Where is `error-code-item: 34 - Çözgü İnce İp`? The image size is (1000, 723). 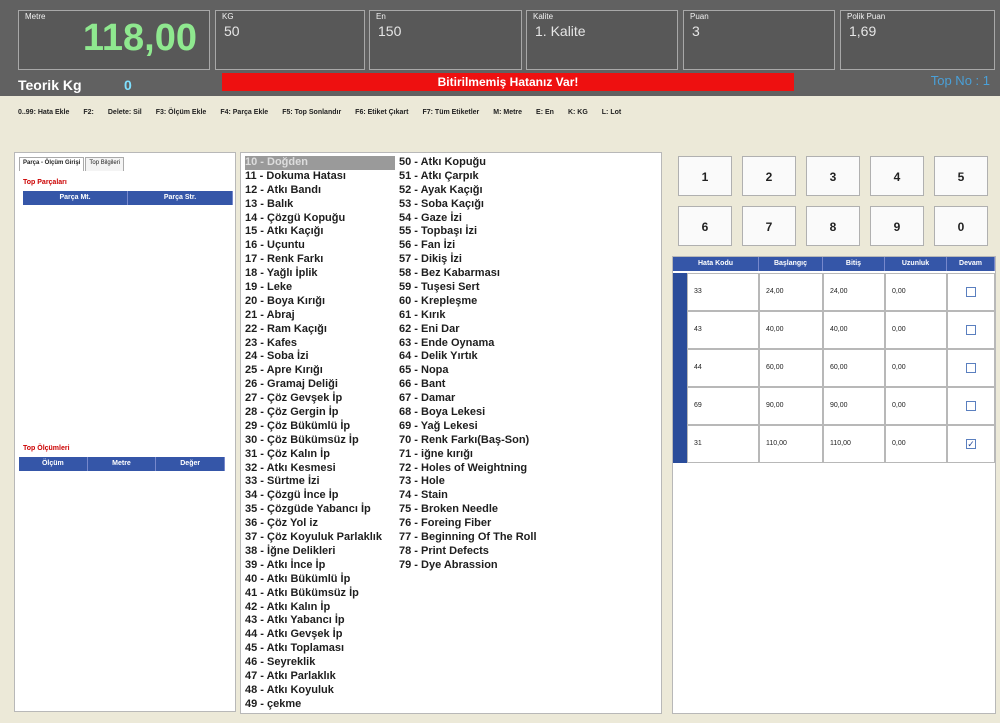 error-code-item: 34 - Çözgü İnce İp is located at coordinates (330, 496).